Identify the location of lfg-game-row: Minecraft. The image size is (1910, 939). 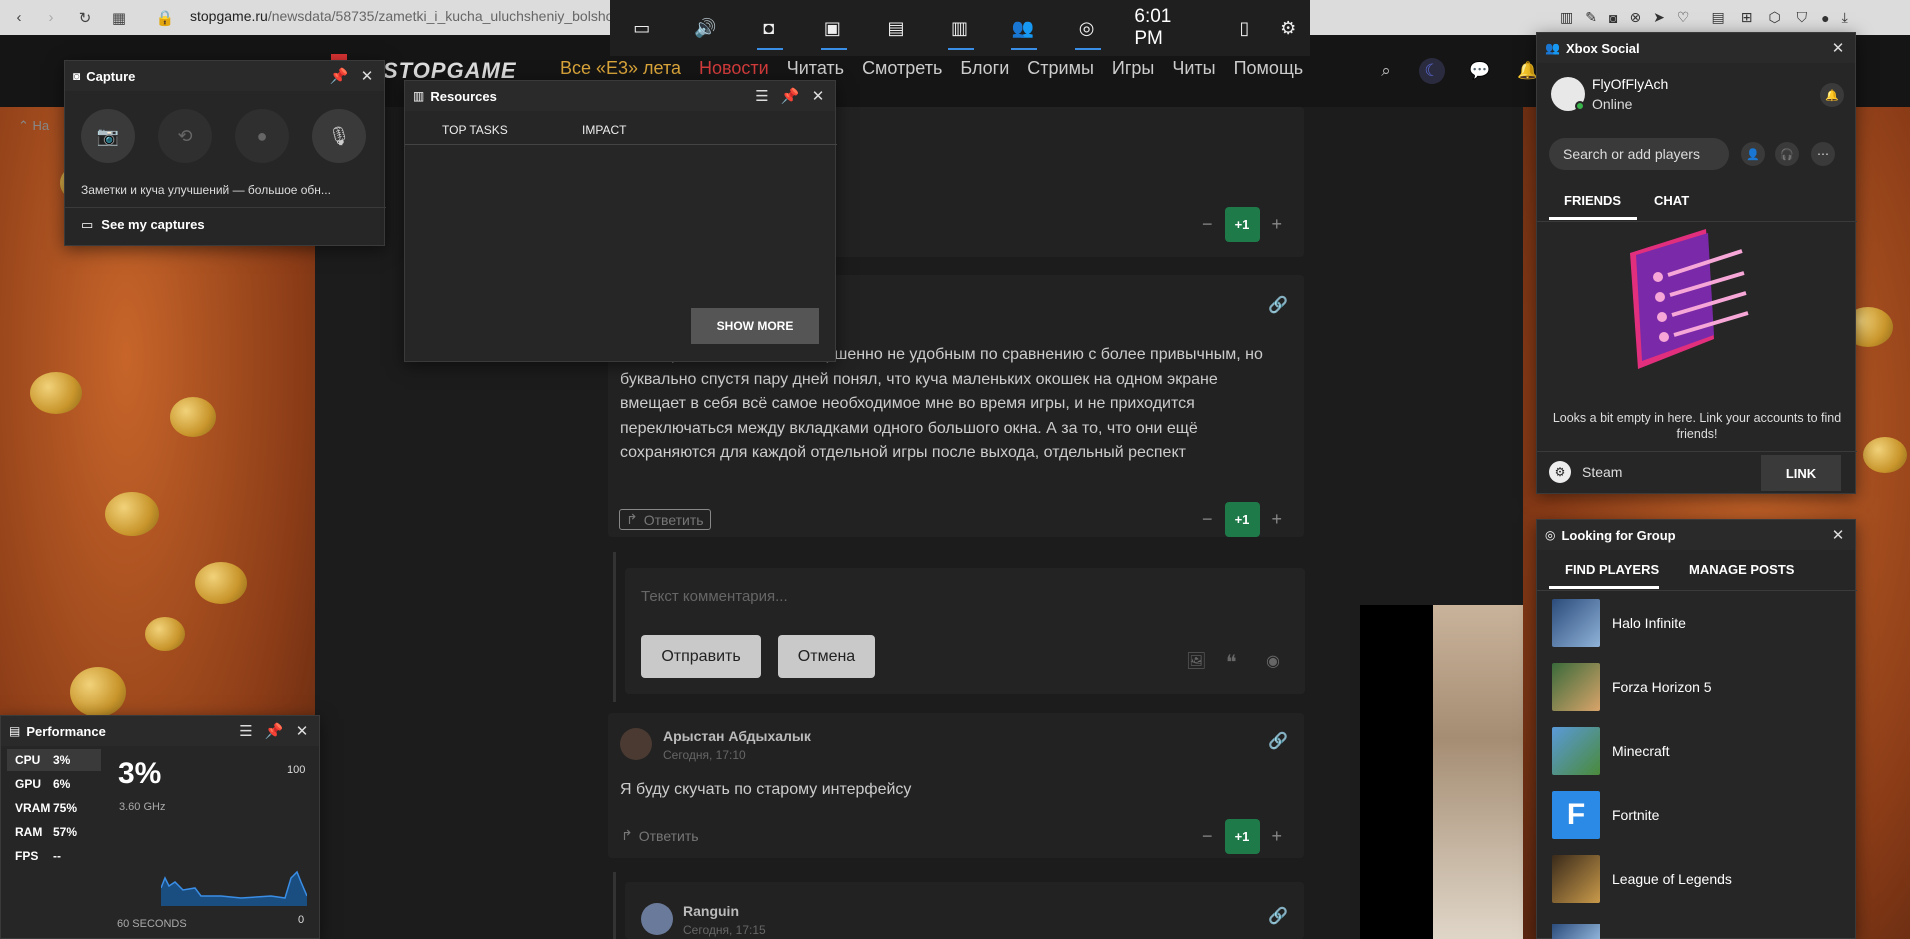
(1702, 751).